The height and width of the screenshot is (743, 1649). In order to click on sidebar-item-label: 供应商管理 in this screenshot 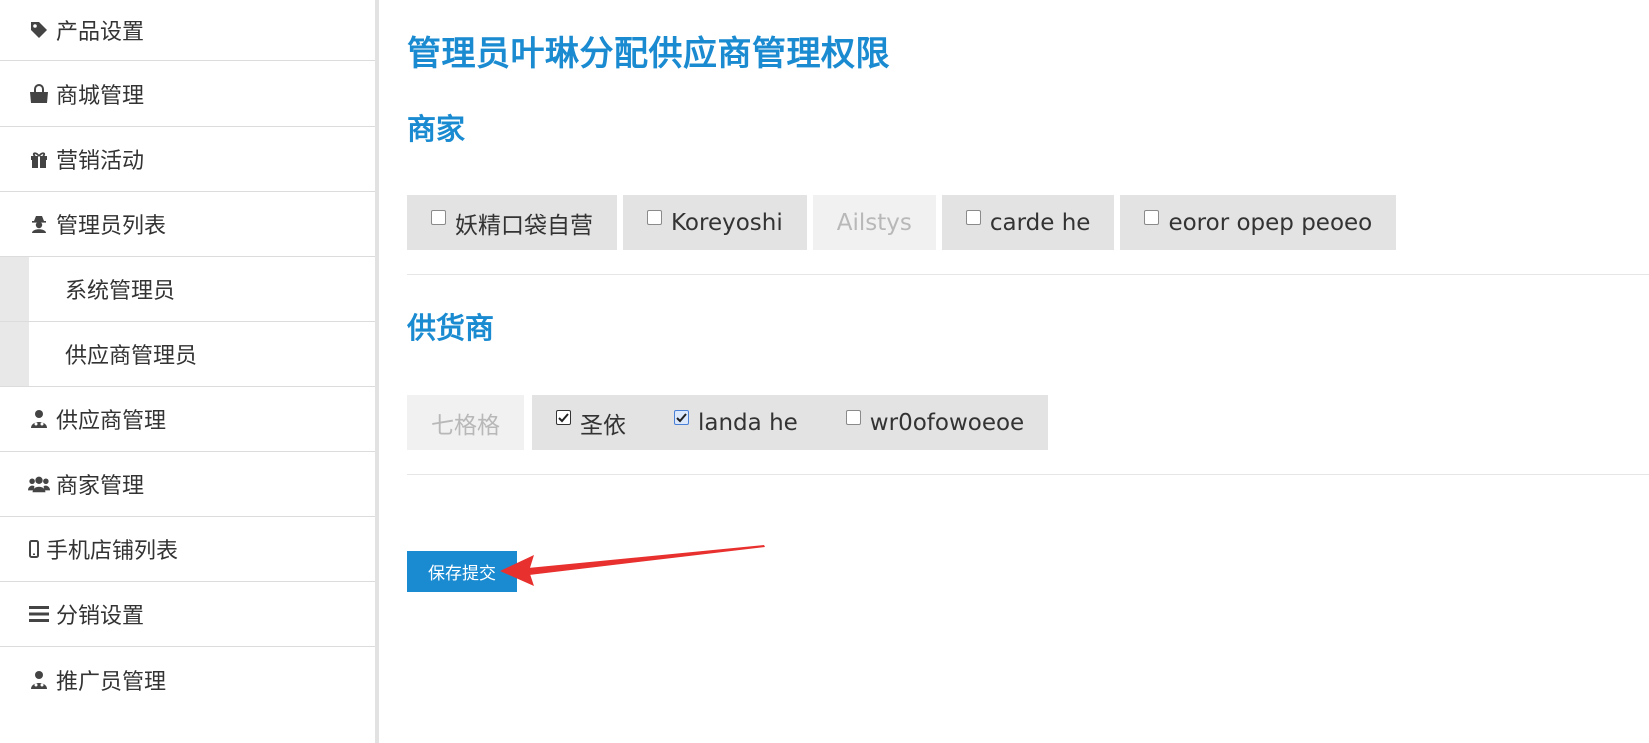, I will do `click(111, 421)`.